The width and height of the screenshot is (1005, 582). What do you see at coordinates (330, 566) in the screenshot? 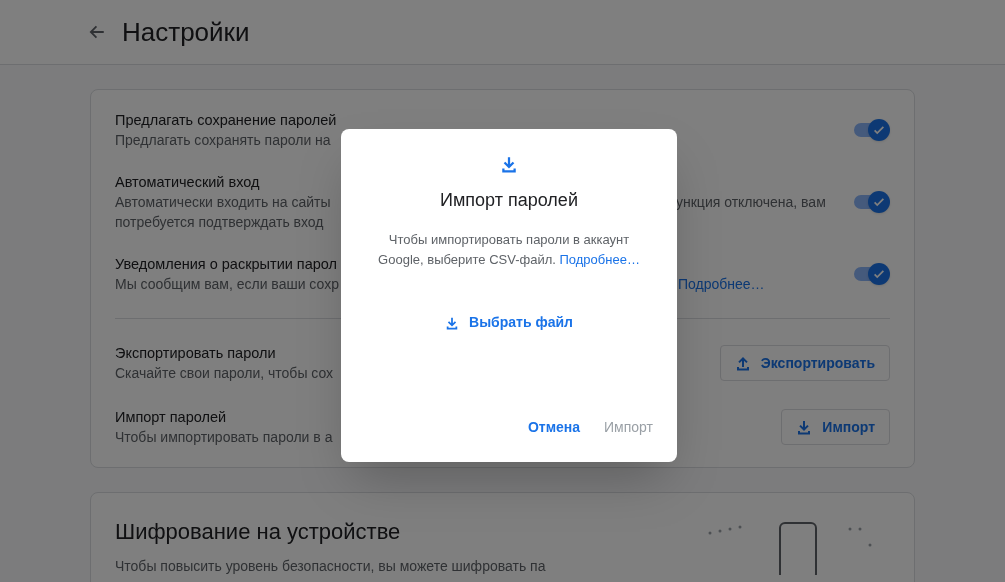
I see `section-description: Чтобы повысить уровень безопасности, вы можете шифровать па` at bounding box center [330, 566].